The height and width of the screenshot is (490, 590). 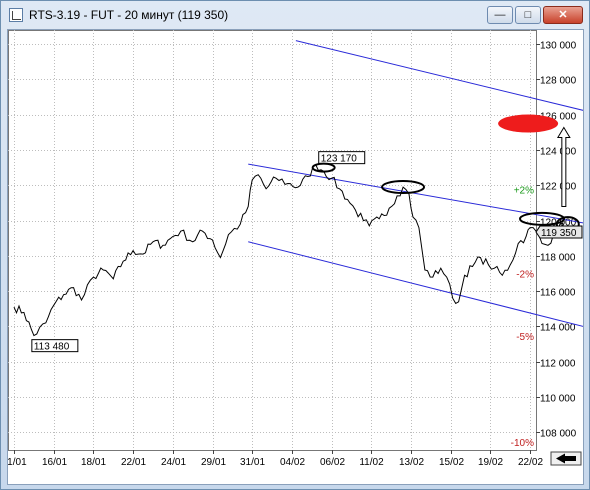 I want to click on y-tick-label: 122 000, so click(x=558, y=187).